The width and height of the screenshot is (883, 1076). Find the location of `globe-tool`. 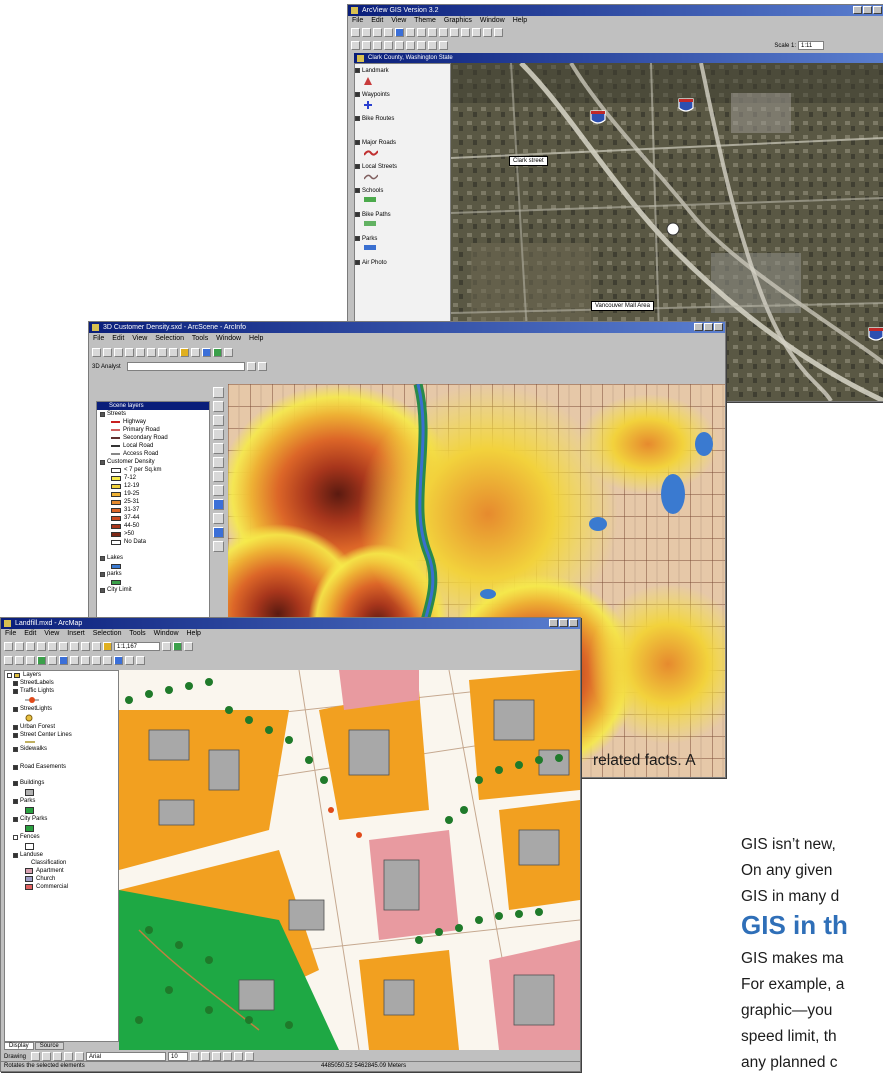

globe-tool is located at coordinates (218, 504).